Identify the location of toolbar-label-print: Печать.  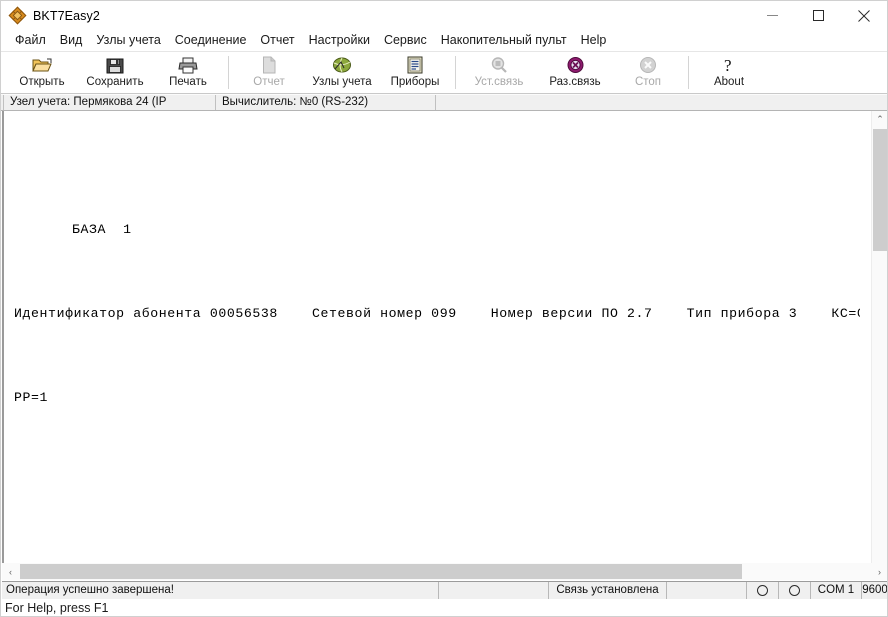
(188, 82).